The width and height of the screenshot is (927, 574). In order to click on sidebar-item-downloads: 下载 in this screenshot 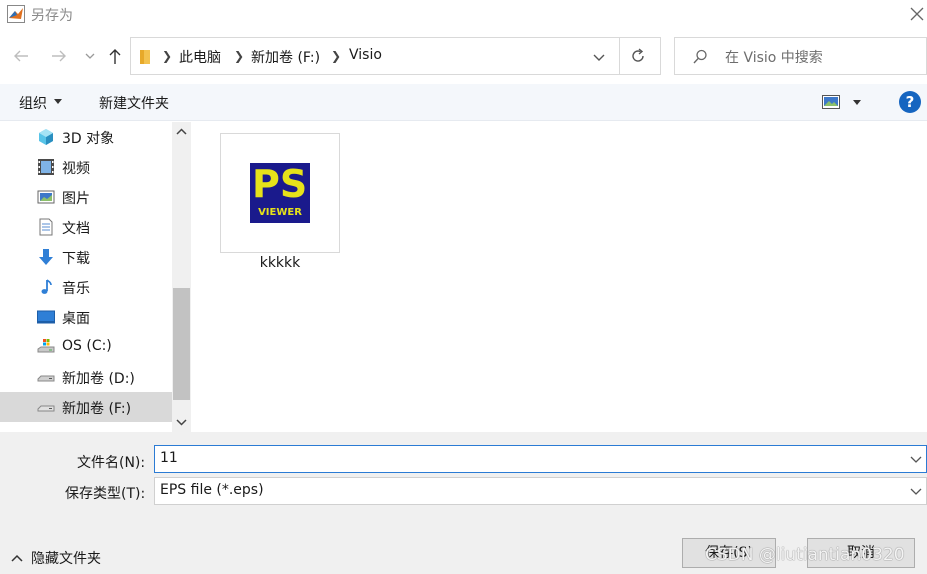, I will do `click(86, 257)`.